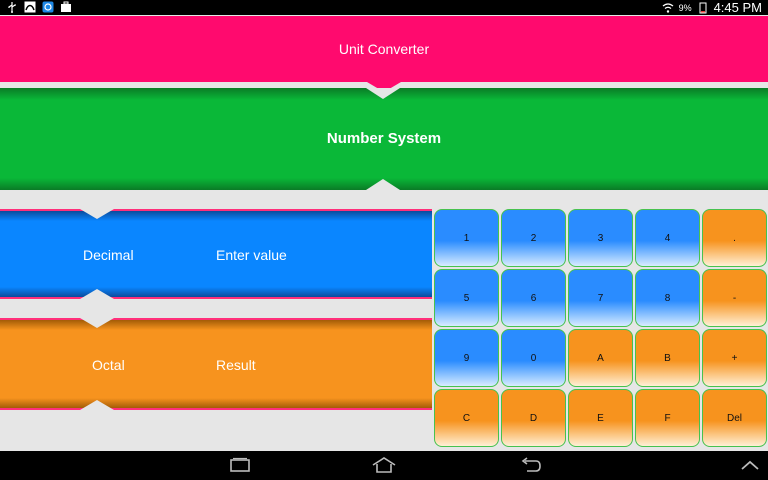 The image size is (768, 480). Describe the element at coordinates (236, 365) in the screenshot. I see `output-result-field: Result` at that location.